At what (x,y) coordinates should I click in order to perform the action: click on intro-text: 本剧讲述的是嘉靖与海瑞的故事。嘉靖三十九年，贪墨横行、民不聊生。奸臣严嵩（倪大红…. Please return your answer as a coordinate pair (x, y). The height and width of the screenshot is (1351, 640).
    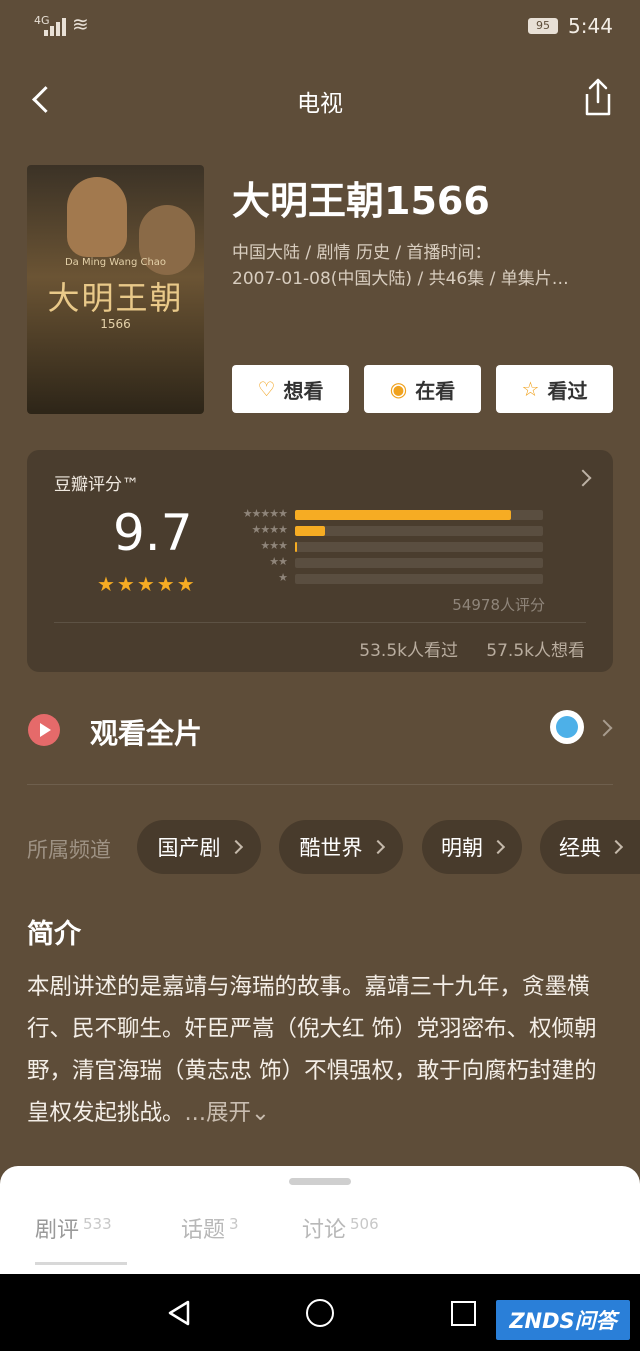
    Looking at the image, I should click on (320, 1050).